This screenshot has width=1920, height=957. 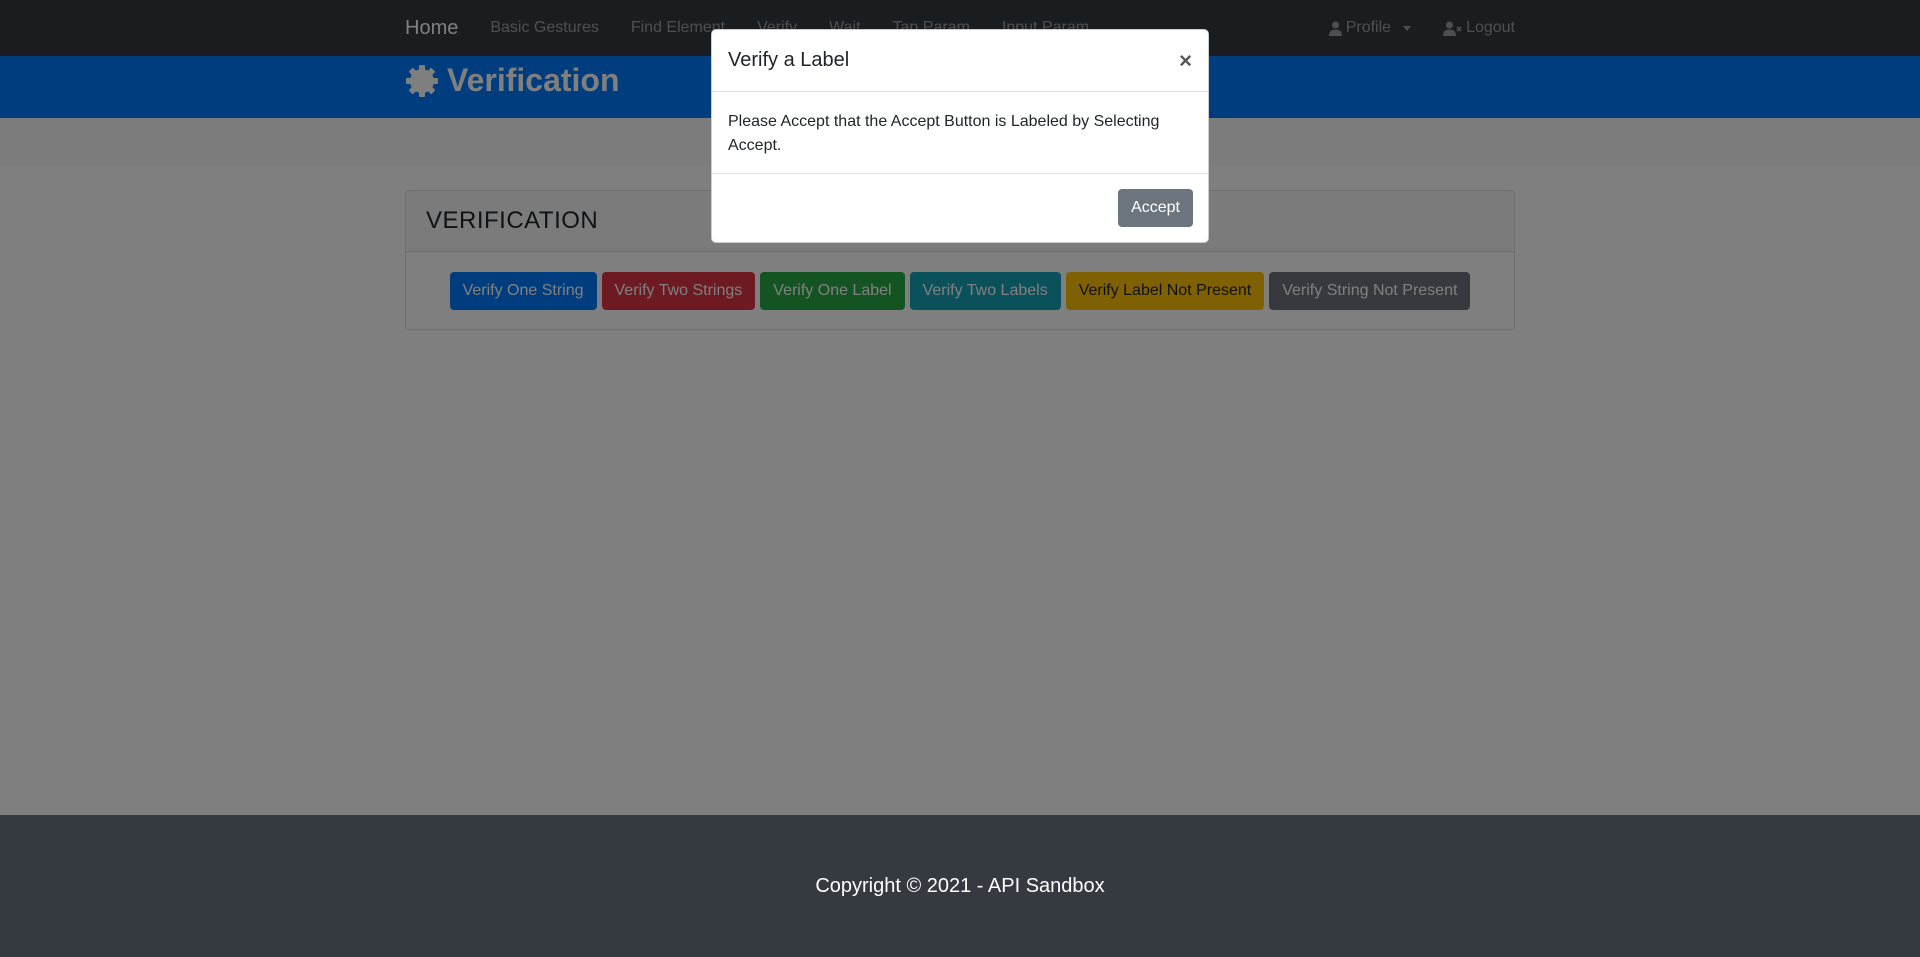 I want to click on modal-title: Verify a Label, so click(x=789, y=60).